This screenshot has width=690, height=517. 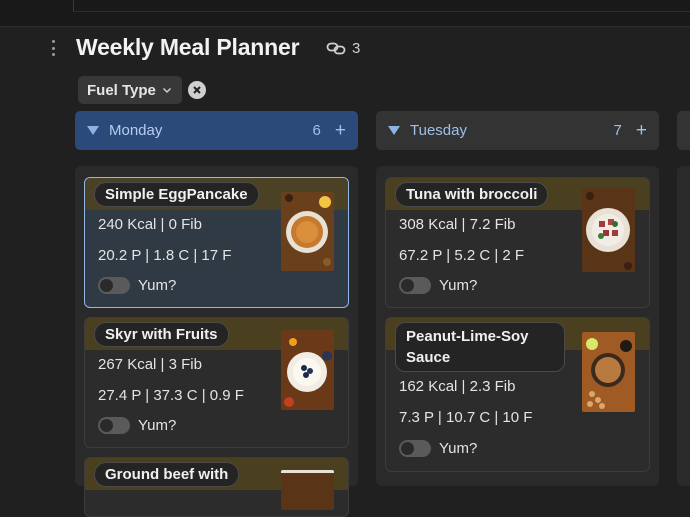 I want to click on linked-count: 3, so click(x=356, y=48).